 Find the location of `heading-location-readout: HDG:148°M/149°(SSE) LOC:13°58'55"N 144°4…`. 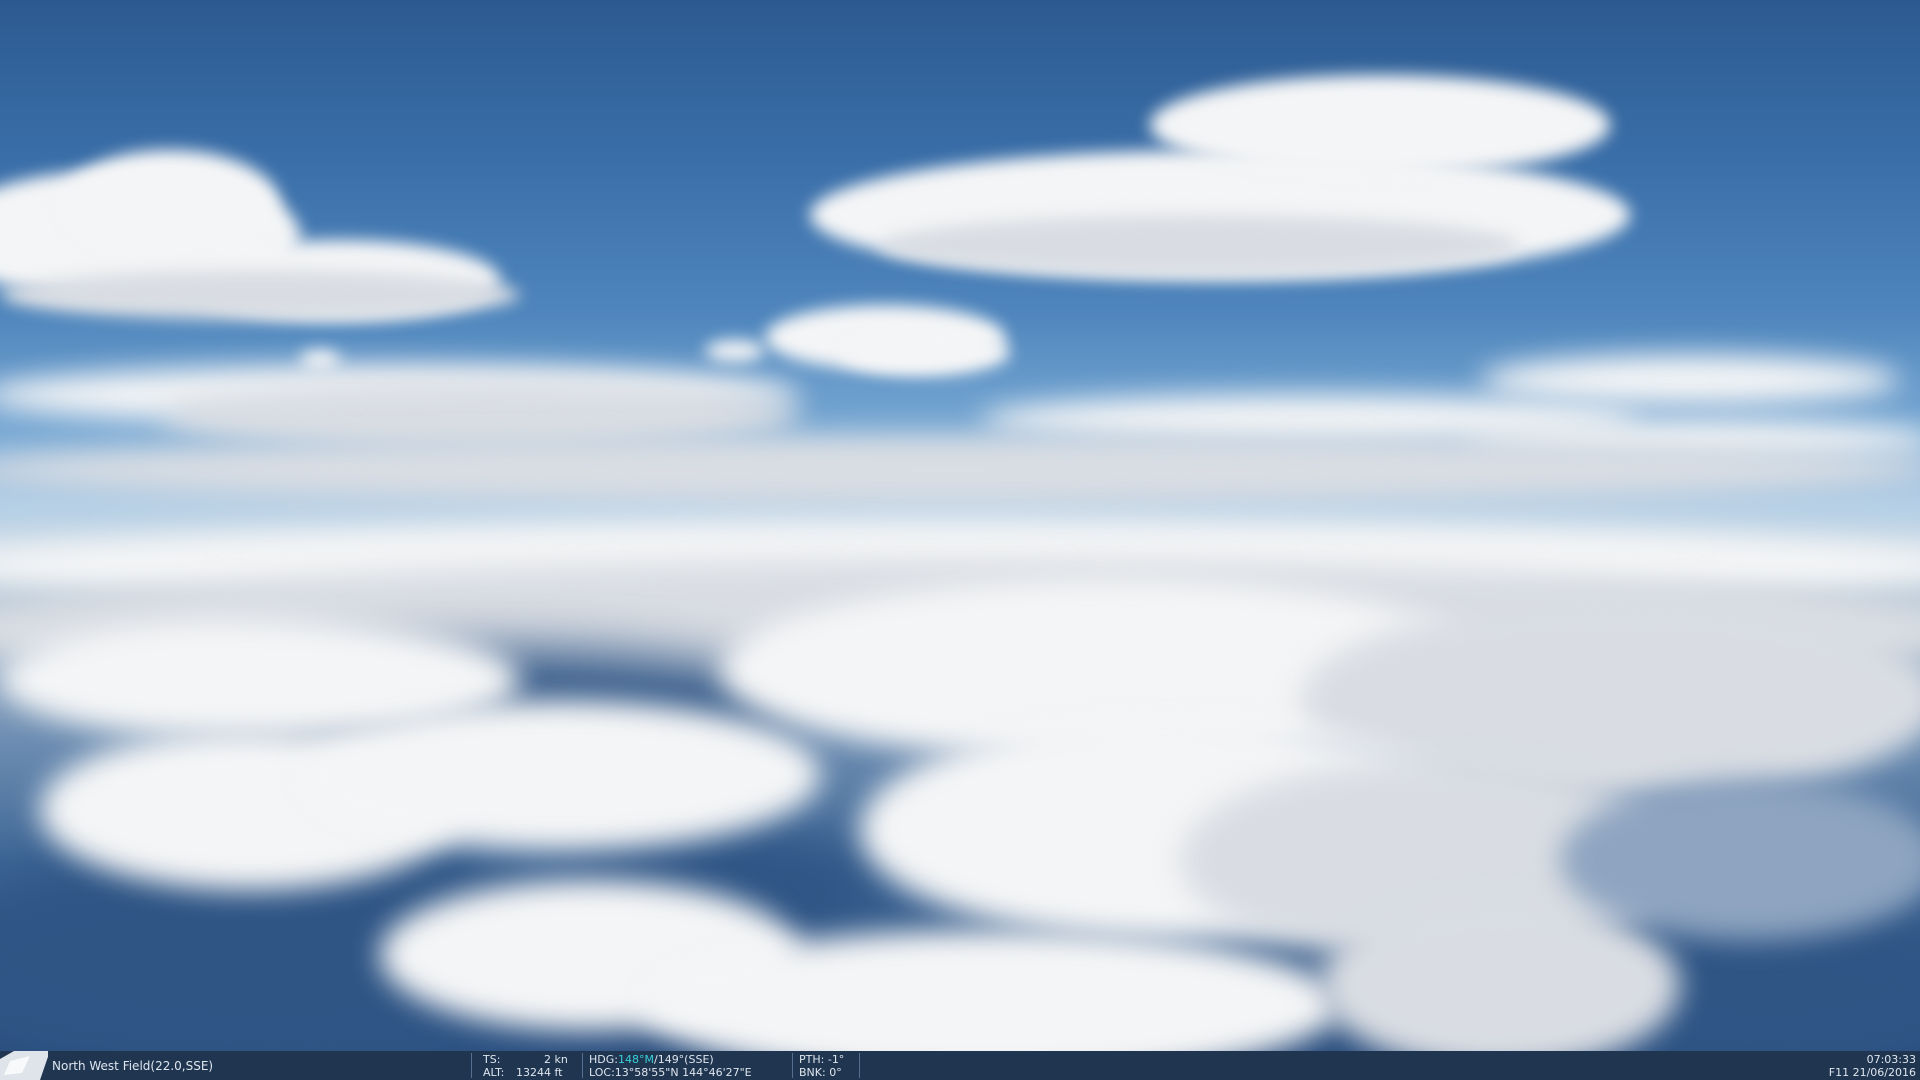

heading-location-readout: HDG:148°M/149°(SSE) LOC:13°58'55"N 144°4… is located at coordinates (670, 1066).